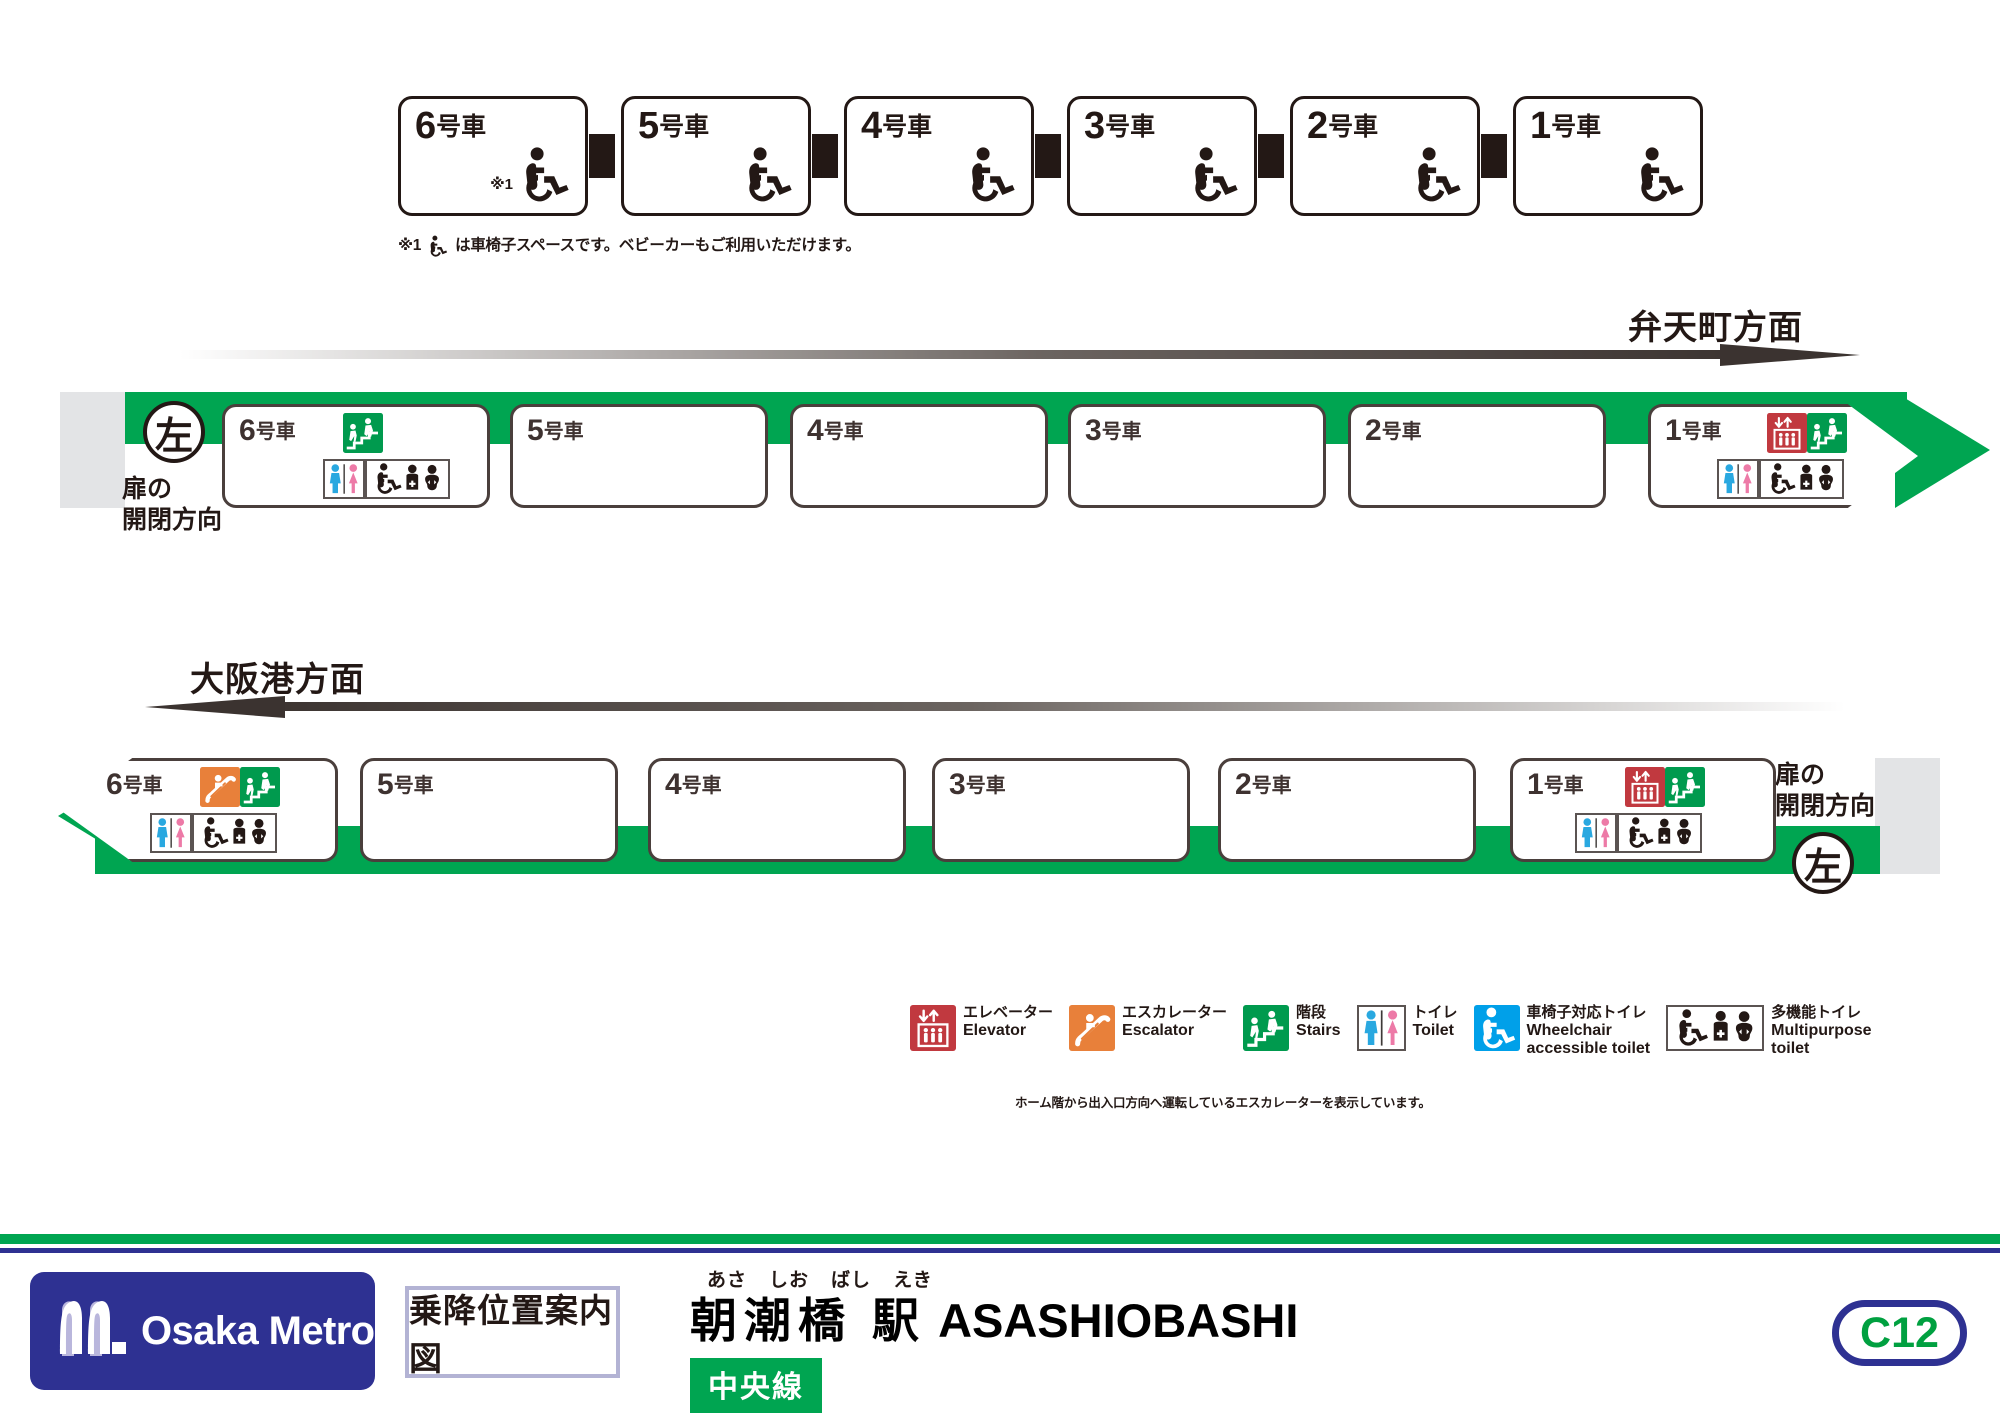  Describe the element at coordinates (1292, 1030) in the screenshot. I see `legend-item-stairs: 階段 Stairs` at that location.